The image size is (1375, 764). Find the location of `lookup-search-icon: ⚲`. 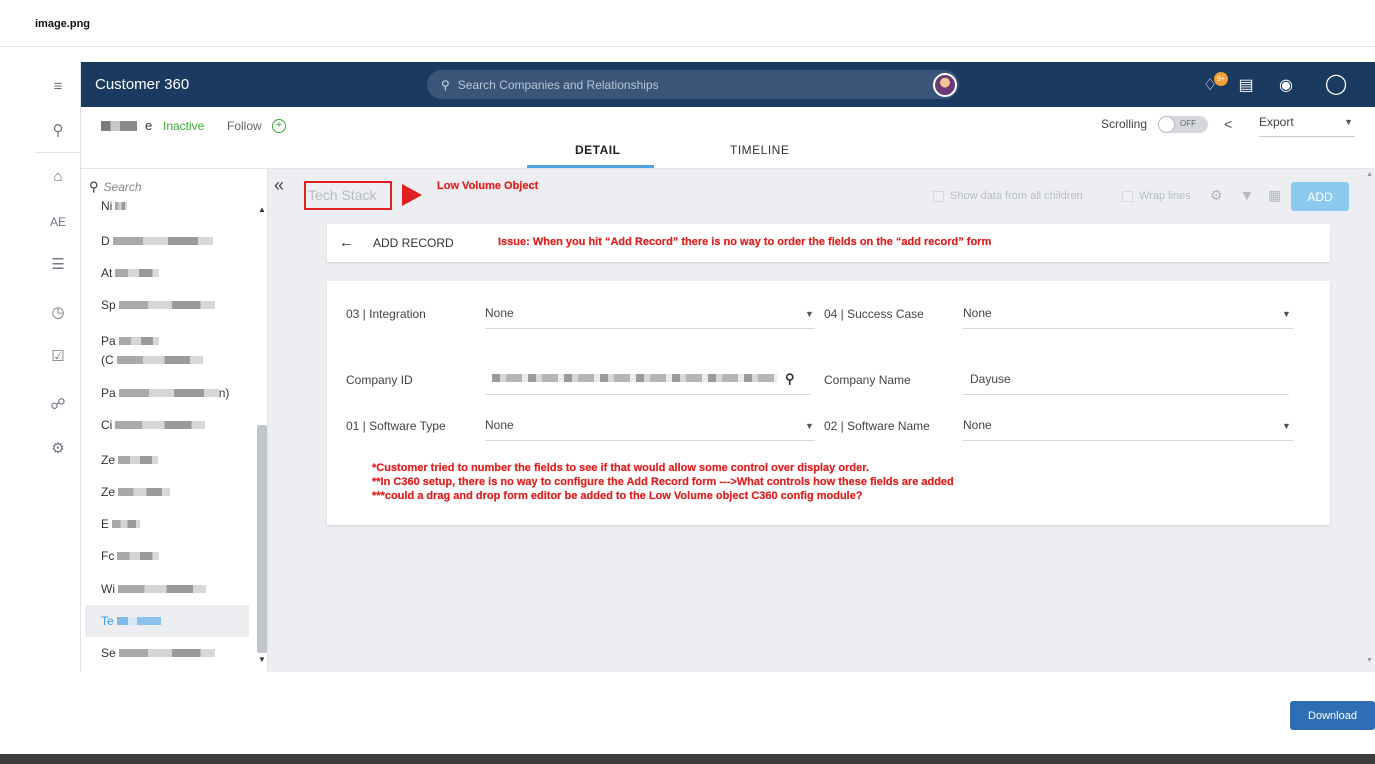

lookup-search-icon: ⚲ is located at coordinates (790, 379).